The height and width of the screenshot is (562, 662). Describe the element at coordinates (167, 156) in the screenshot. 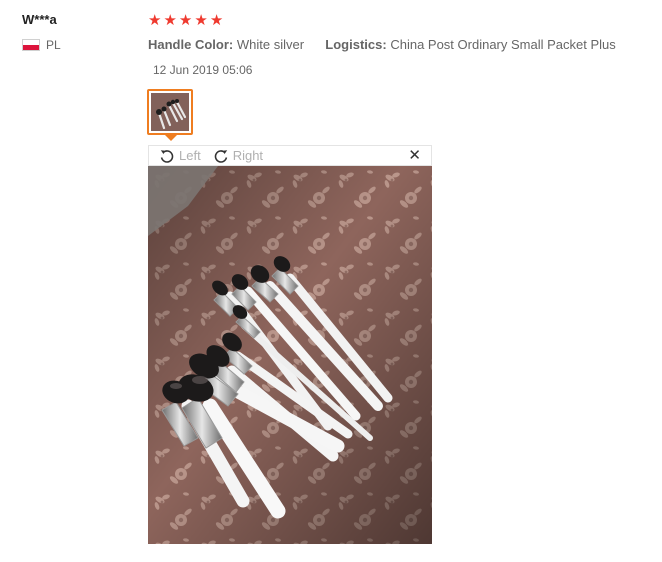

I see `rotate-left-icon` at that location.